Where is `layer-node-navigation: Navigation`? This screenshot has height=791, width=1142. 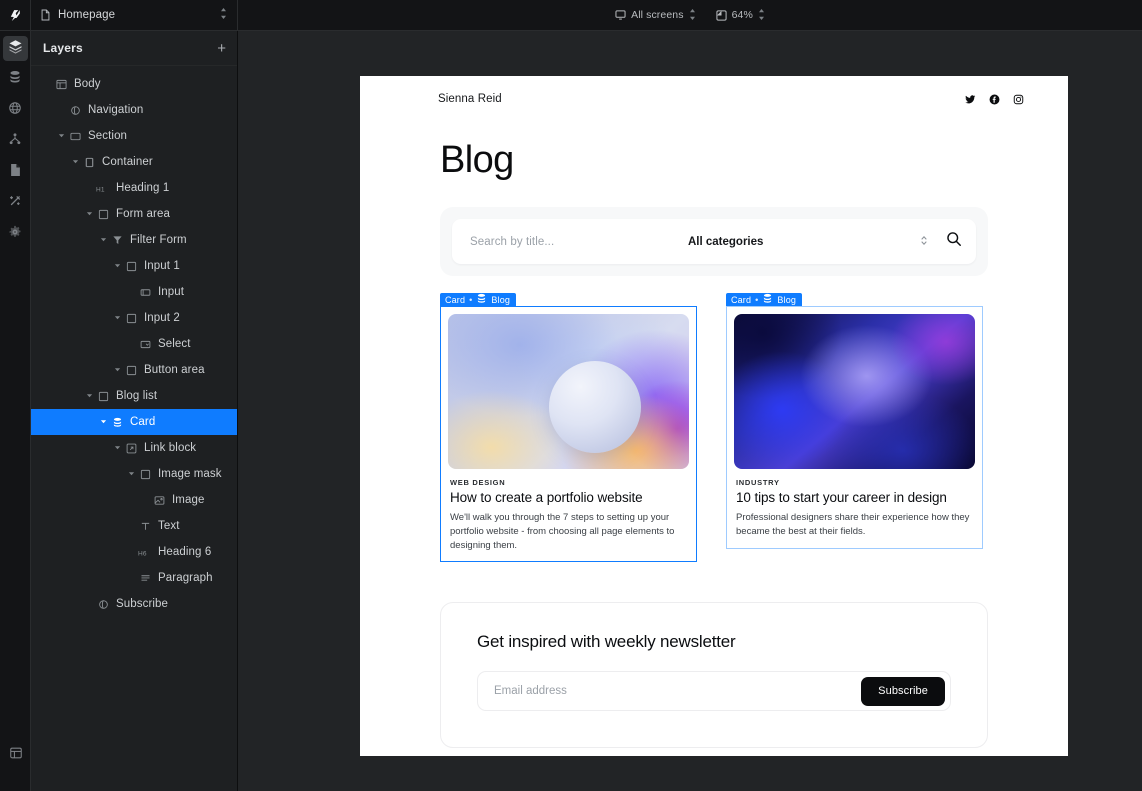 layer-node-navigation: Navigation is located at coordinates (134, 110).